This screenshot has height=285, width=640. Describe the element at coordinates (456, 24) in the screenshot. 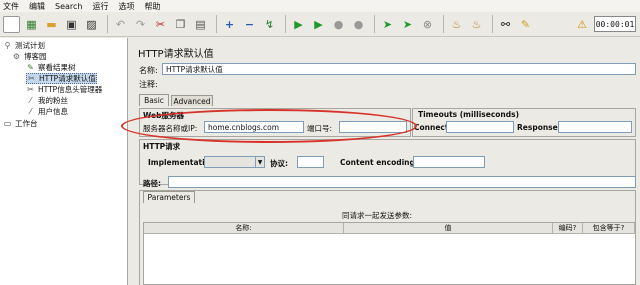

I see `clear-icon: ♨` at that location.